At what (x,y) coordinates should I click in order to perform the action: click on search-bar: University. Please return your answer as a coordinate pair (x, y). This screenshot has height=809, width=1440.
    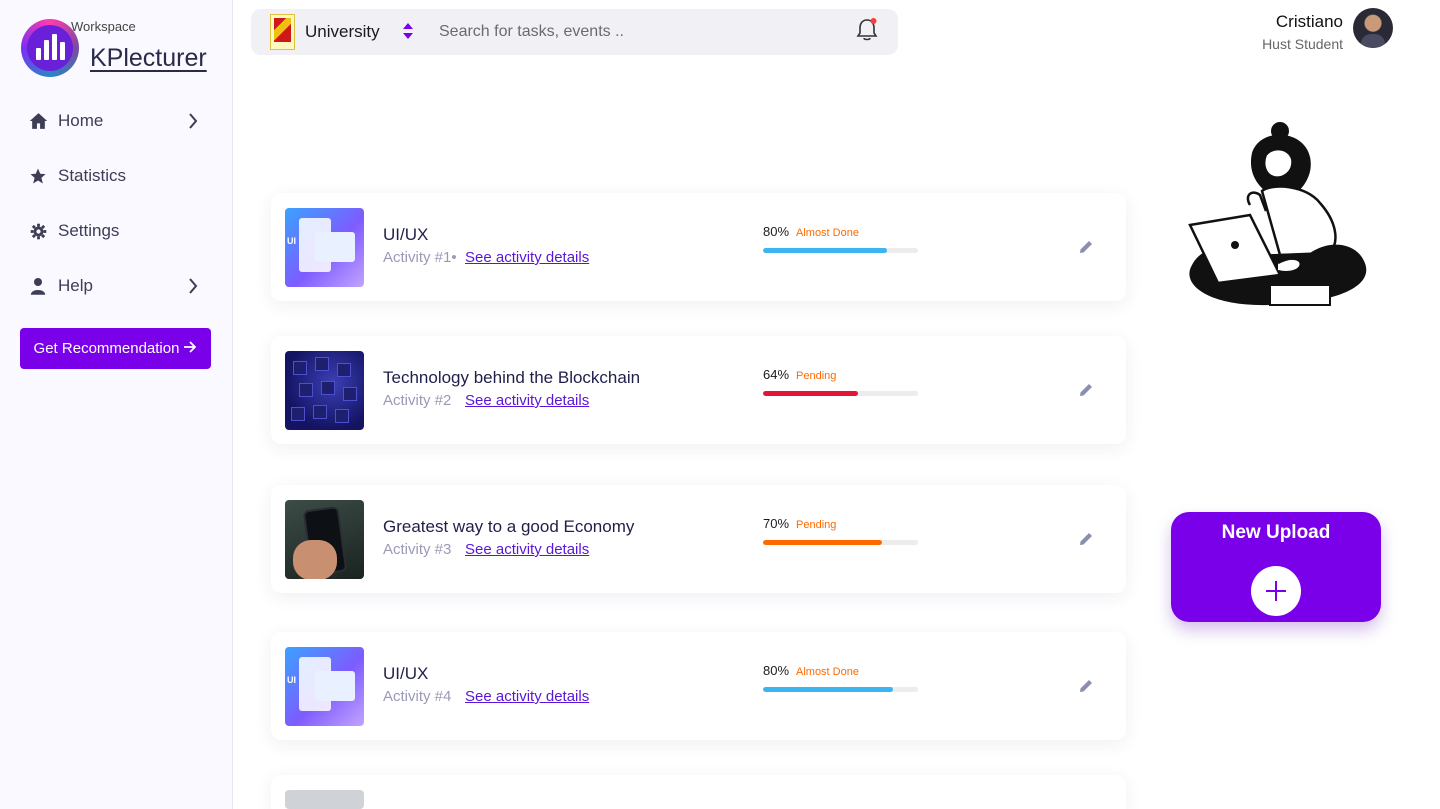
    Looking at the image, I should click on (574, 32).